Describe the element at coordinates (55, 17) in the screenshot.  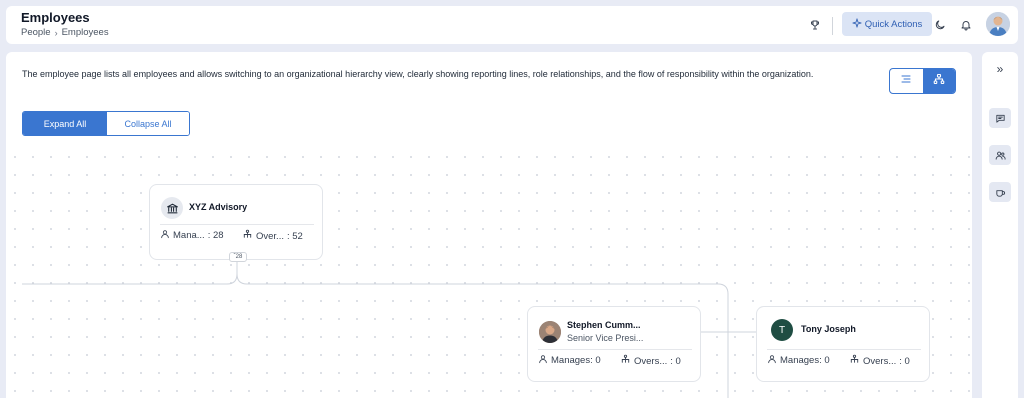
I see `page-title: Employees` at that location.